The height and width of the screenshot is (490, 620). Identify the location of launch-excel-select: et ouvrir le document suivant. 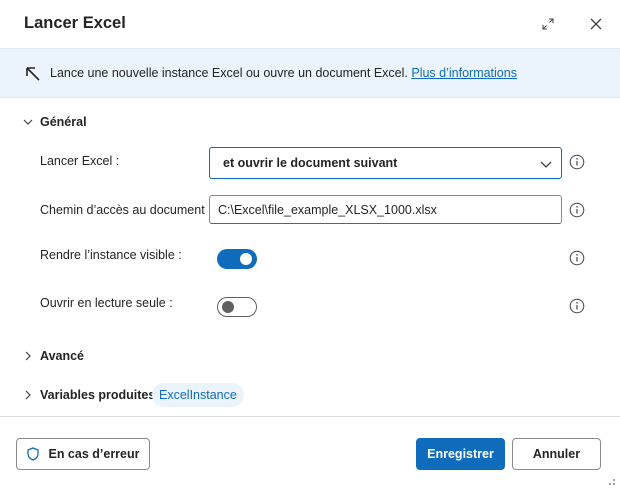
(385, 163).